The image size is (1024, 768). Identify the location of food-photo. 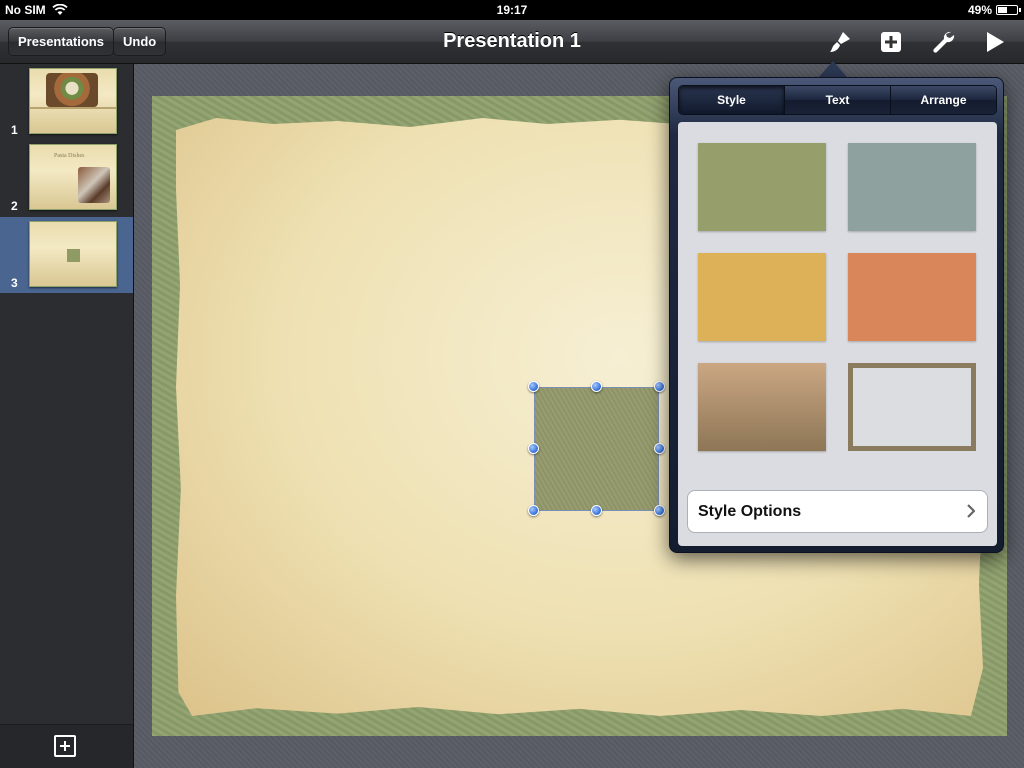
(72, 90).